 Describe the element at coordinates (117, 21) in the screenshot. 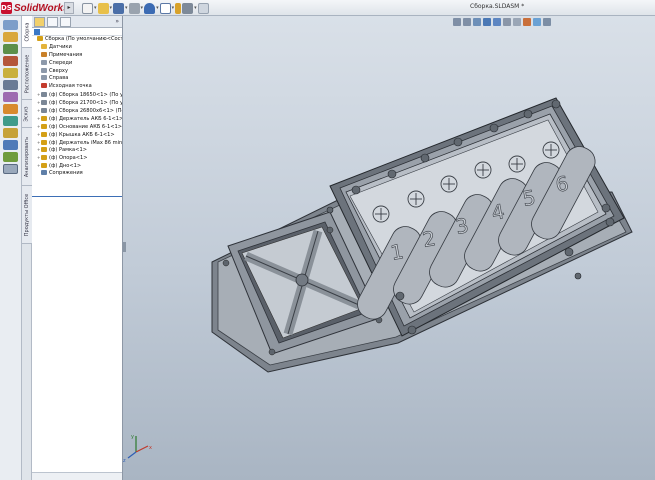

I see `expand-panel-icon: »` at that location.